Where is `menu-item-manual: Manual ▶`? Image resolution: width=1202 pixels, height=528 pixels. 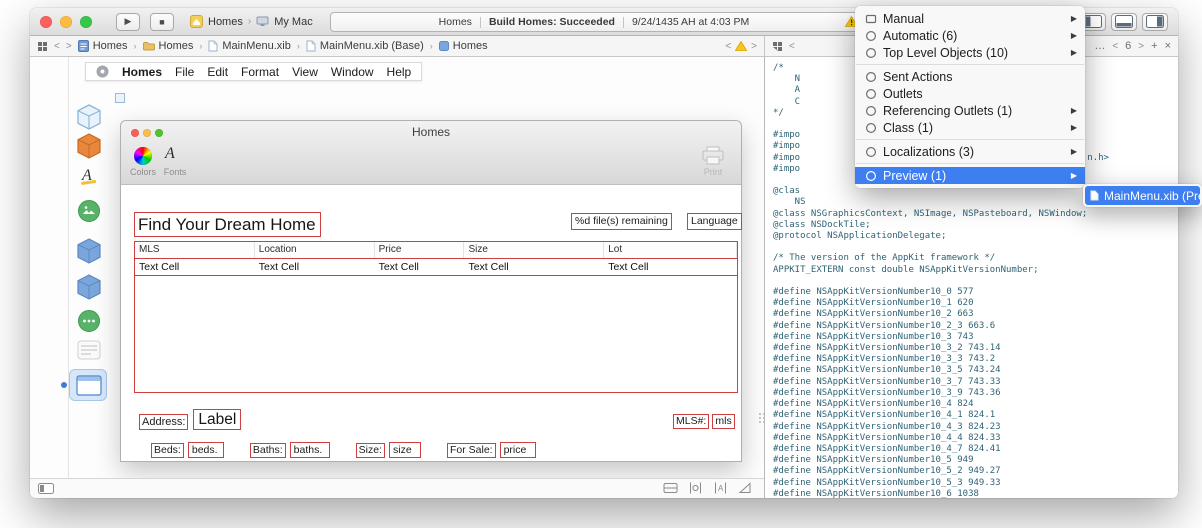 menu-item-manual: Manual ▶ is located at coordinates (970, 18).